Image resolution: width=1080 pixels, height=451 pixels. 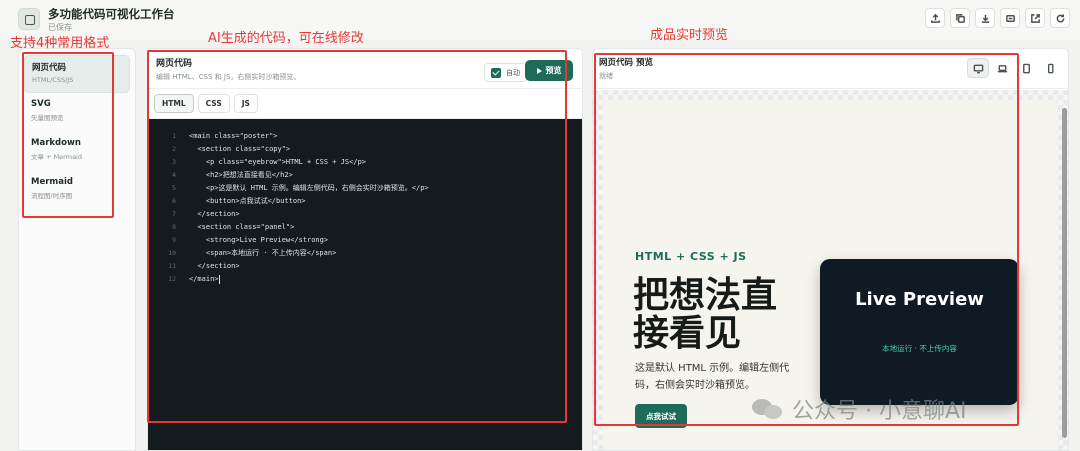 I want to click on formats-highlight-box, so click(x=68, y=135).